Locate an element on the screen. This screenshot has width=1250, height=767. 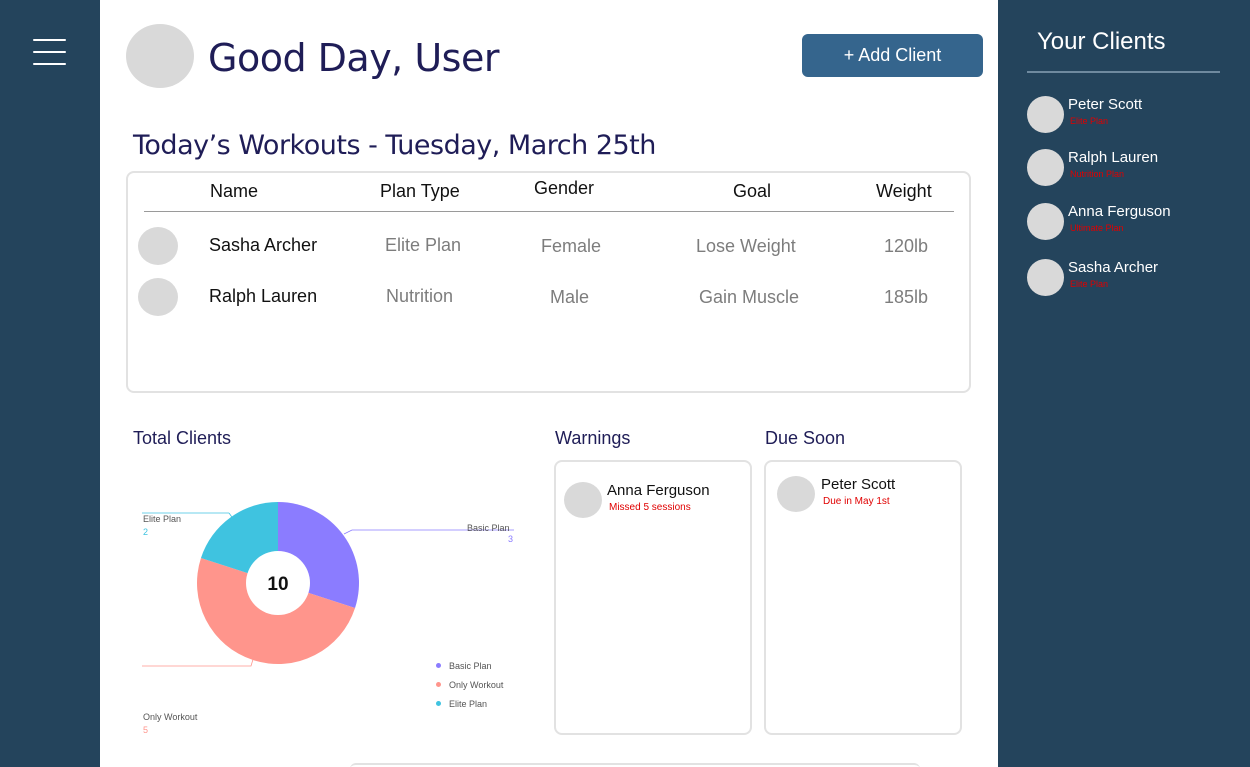
your-clients-title: Your Clients is located at coordinates (1101, 41).